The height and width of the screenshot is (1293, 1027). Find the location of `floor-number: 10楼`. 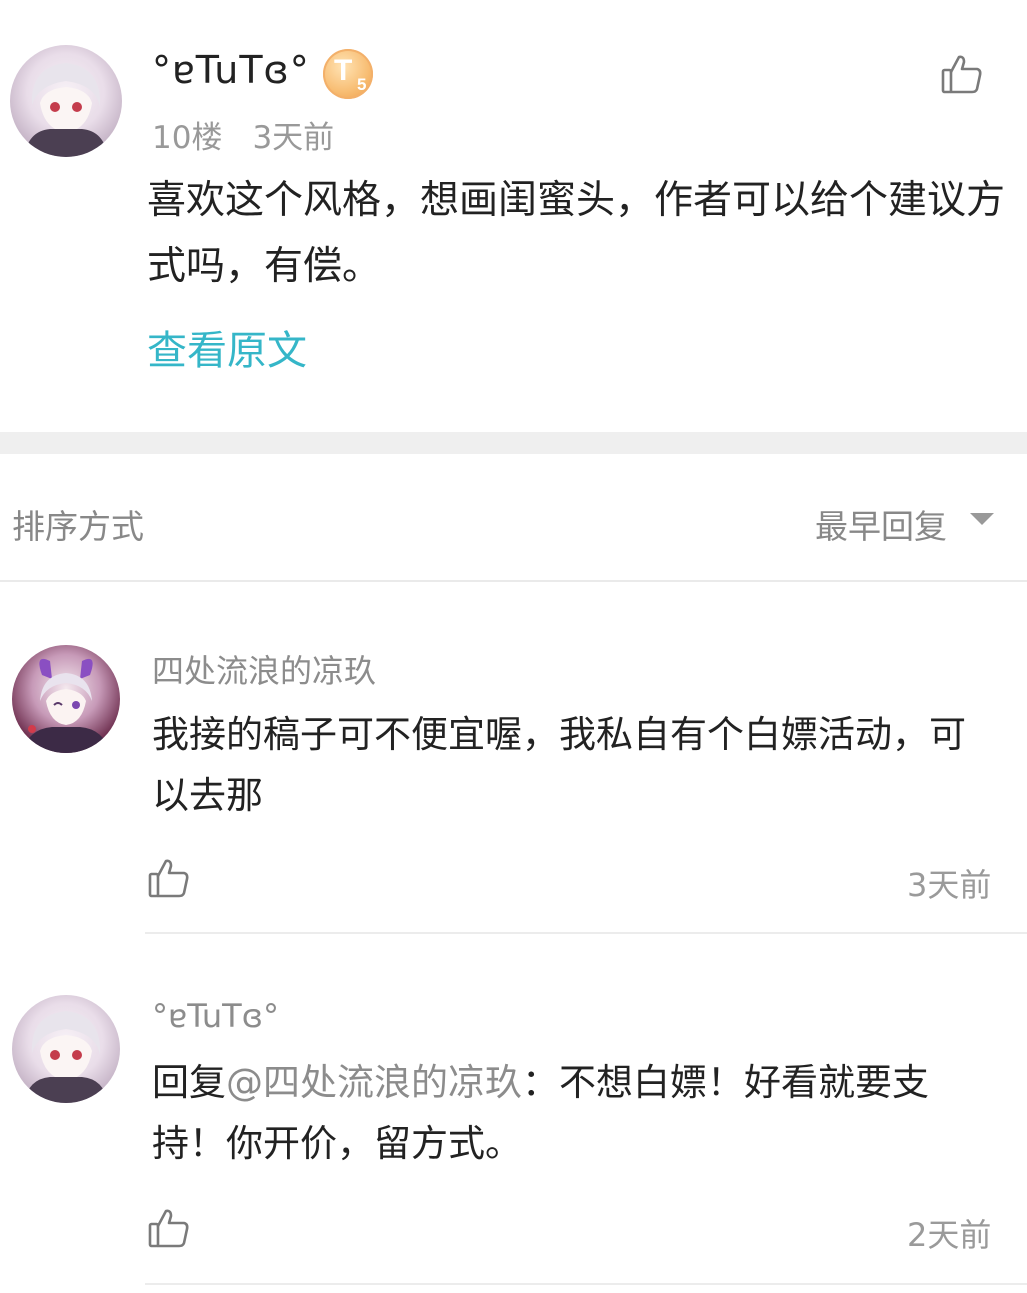

floor-number: 10楼 is located at coordinates (187, 138).